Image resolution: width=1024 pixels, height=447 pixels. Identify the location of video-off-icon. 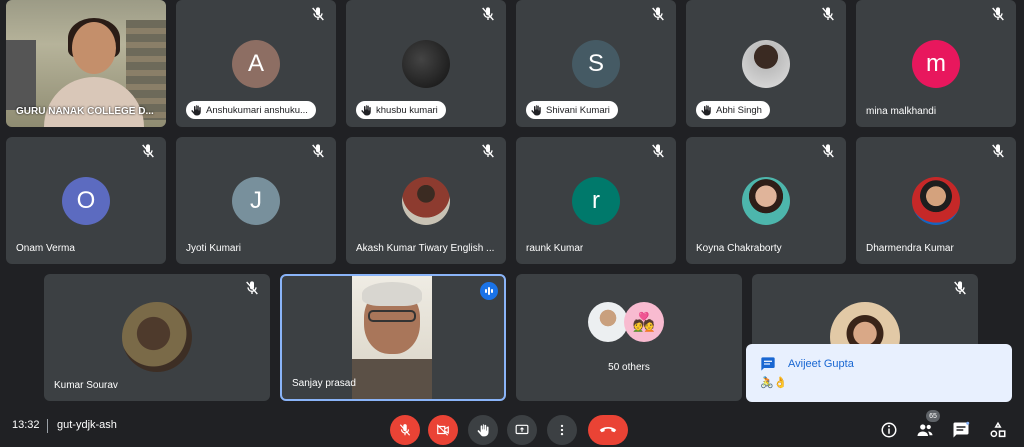
(442, 430).